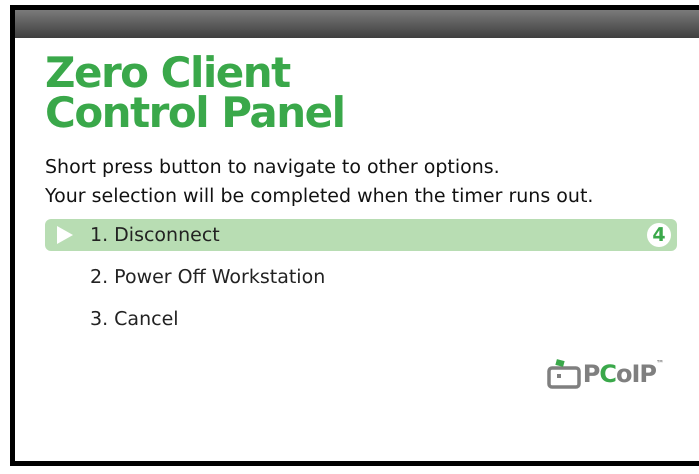 The width and height of the screenshot is (699, 474). What do you see at coordinates (167, 73) in the screenshot?
I see `panel-title: Zero Client` at bounding box center [167, 73].